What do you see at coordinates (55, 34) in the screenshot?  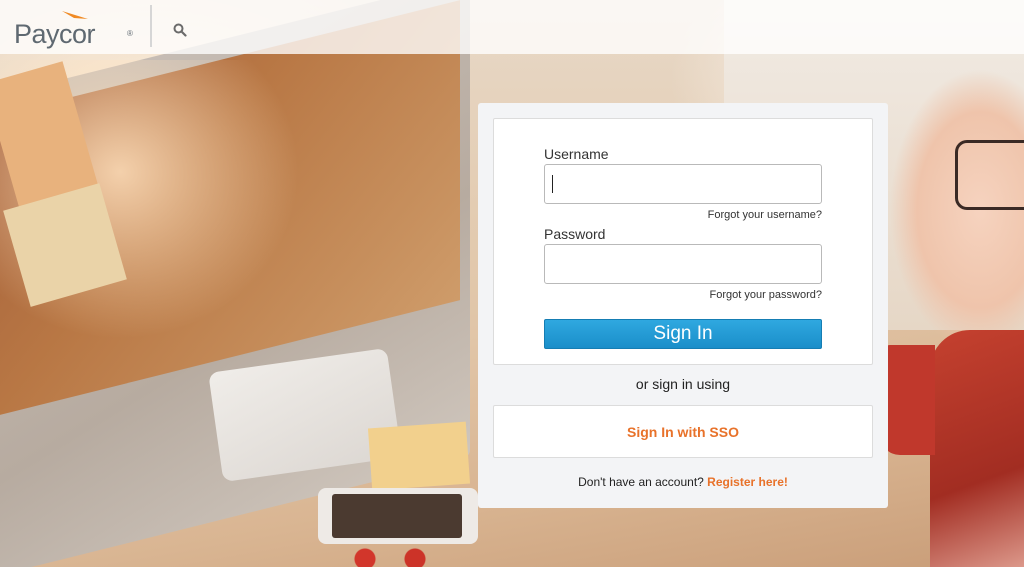 I see `logo-text: Paycor` at bounding box center [55, 34].